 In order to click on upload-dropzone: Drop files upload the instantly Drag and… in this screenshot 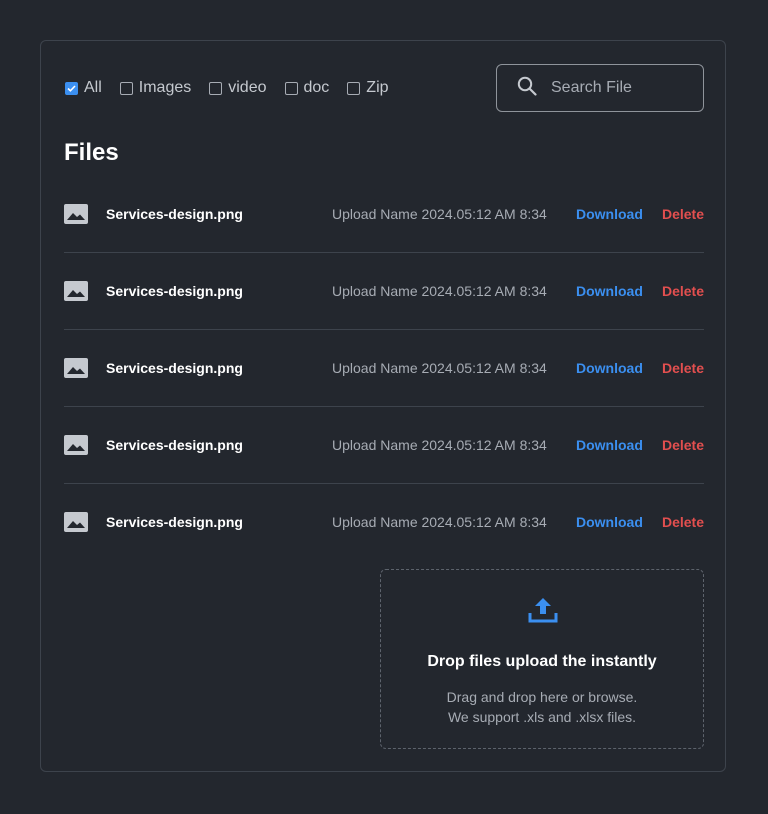, I will do `click(542, 659)`.